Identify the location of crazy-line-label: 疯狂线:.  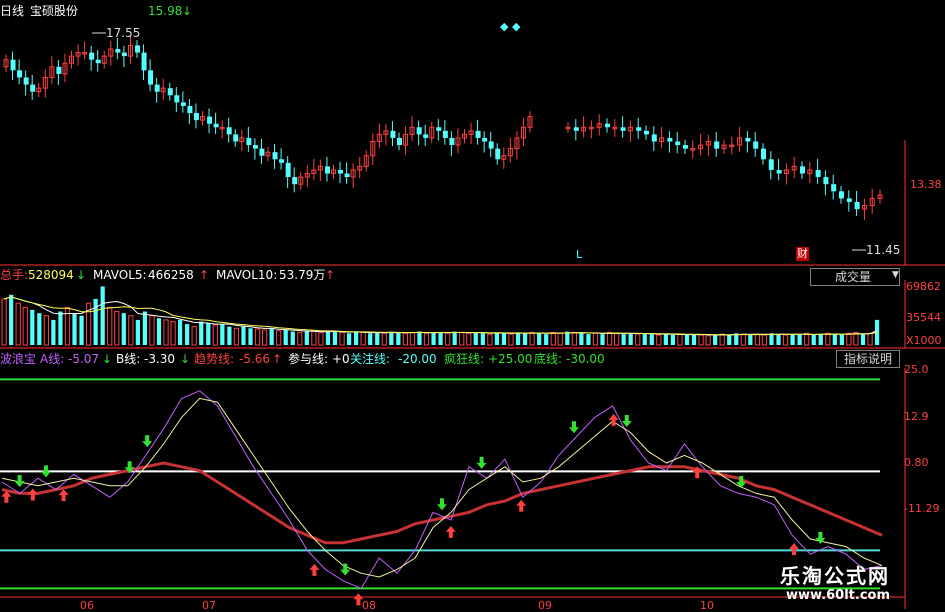
(464, 359).